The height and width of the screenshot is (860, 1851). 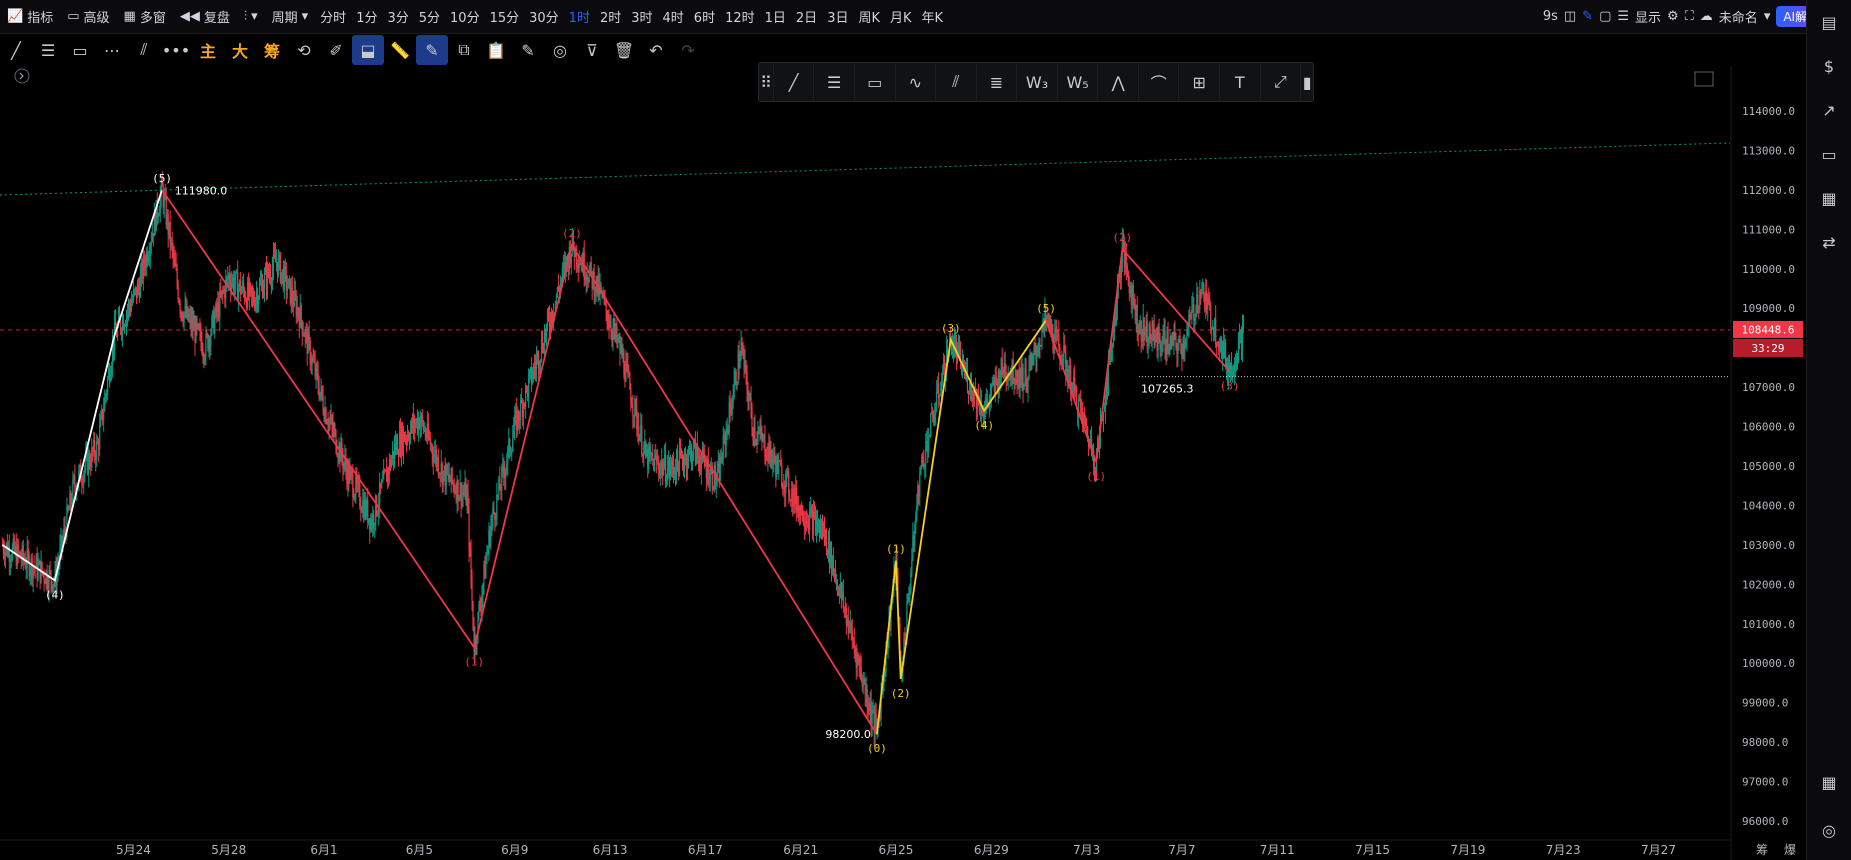 What do you see at coordinates (272, 50) in the screenshot?
I see `chip-button: 筹` at bounding box center [272, 50].